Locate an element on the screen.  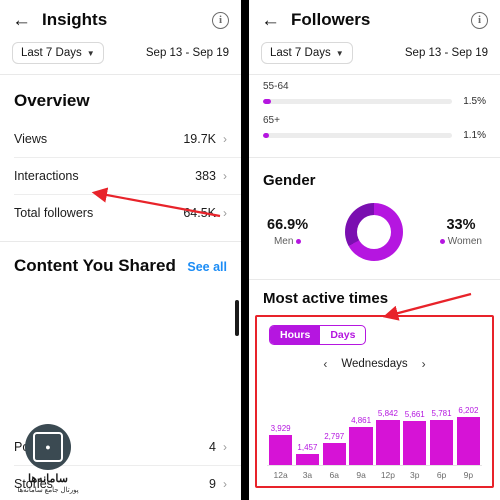
chevron-left-icon: ‹ is located at coordinates (325, 364).